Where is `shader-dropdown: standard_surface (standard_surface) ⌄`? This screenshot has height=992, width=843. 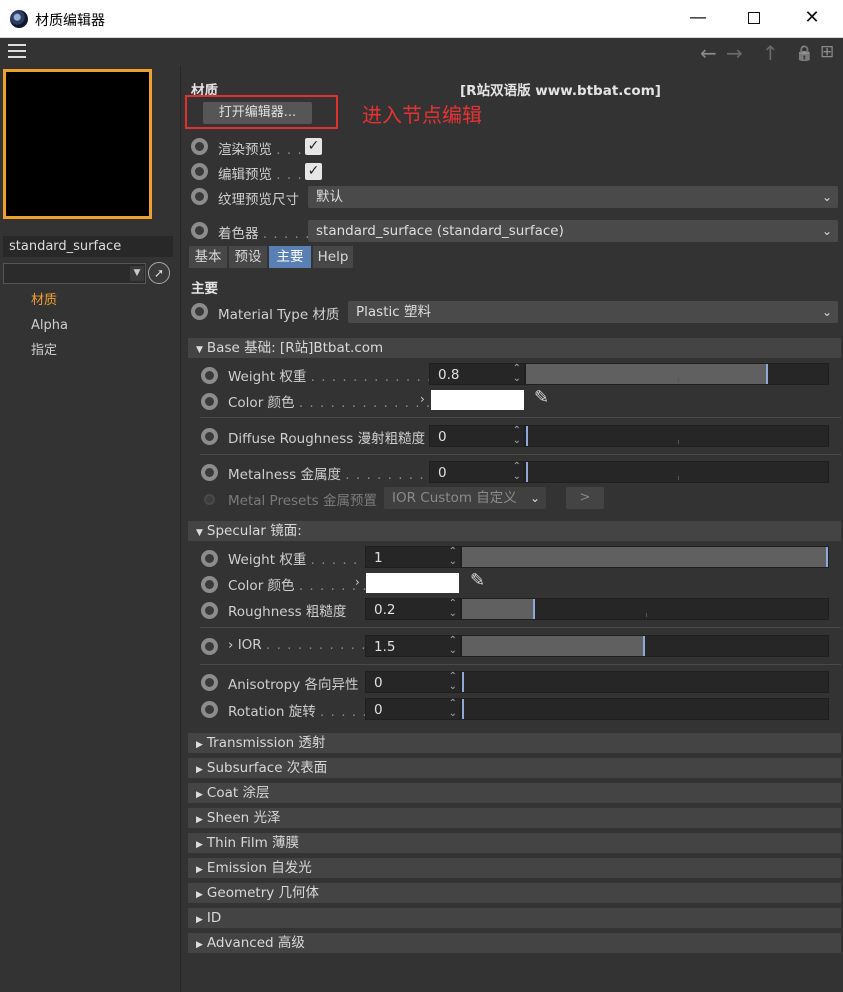
shader-dropdown: standard_surface (standard_surface) ⌄ is located at coordinates (573, 231).